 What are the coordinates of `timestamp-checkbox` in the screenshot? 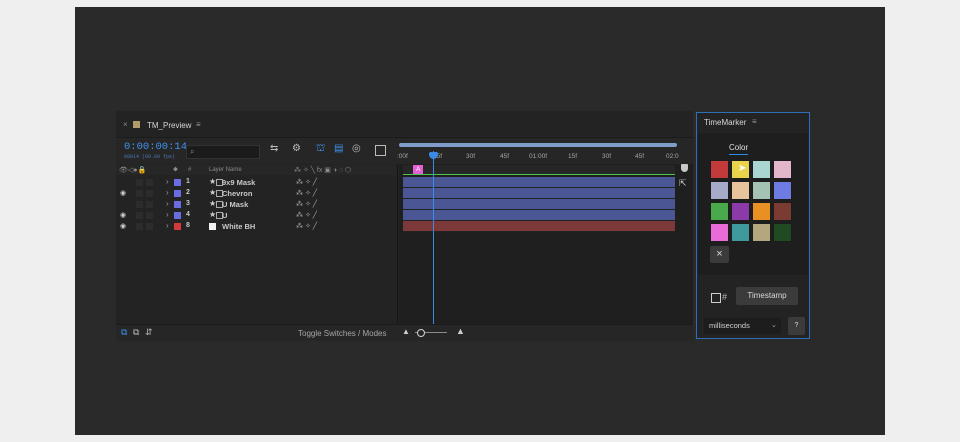 It's located at (716, 298).